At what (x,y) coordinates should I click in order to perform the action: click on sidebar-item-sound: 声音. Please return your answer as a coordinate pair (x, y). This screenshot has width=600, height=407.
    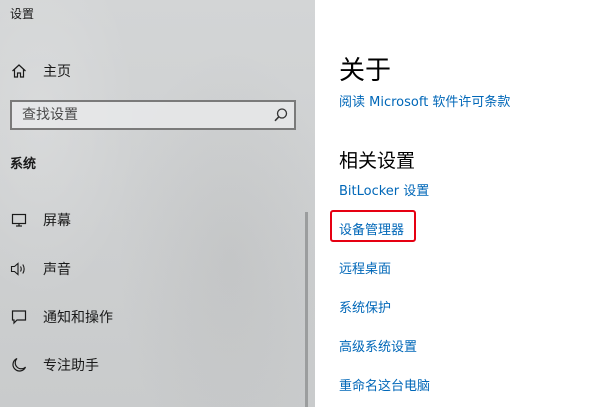
    Looking at the image, I should click on (150, 269).